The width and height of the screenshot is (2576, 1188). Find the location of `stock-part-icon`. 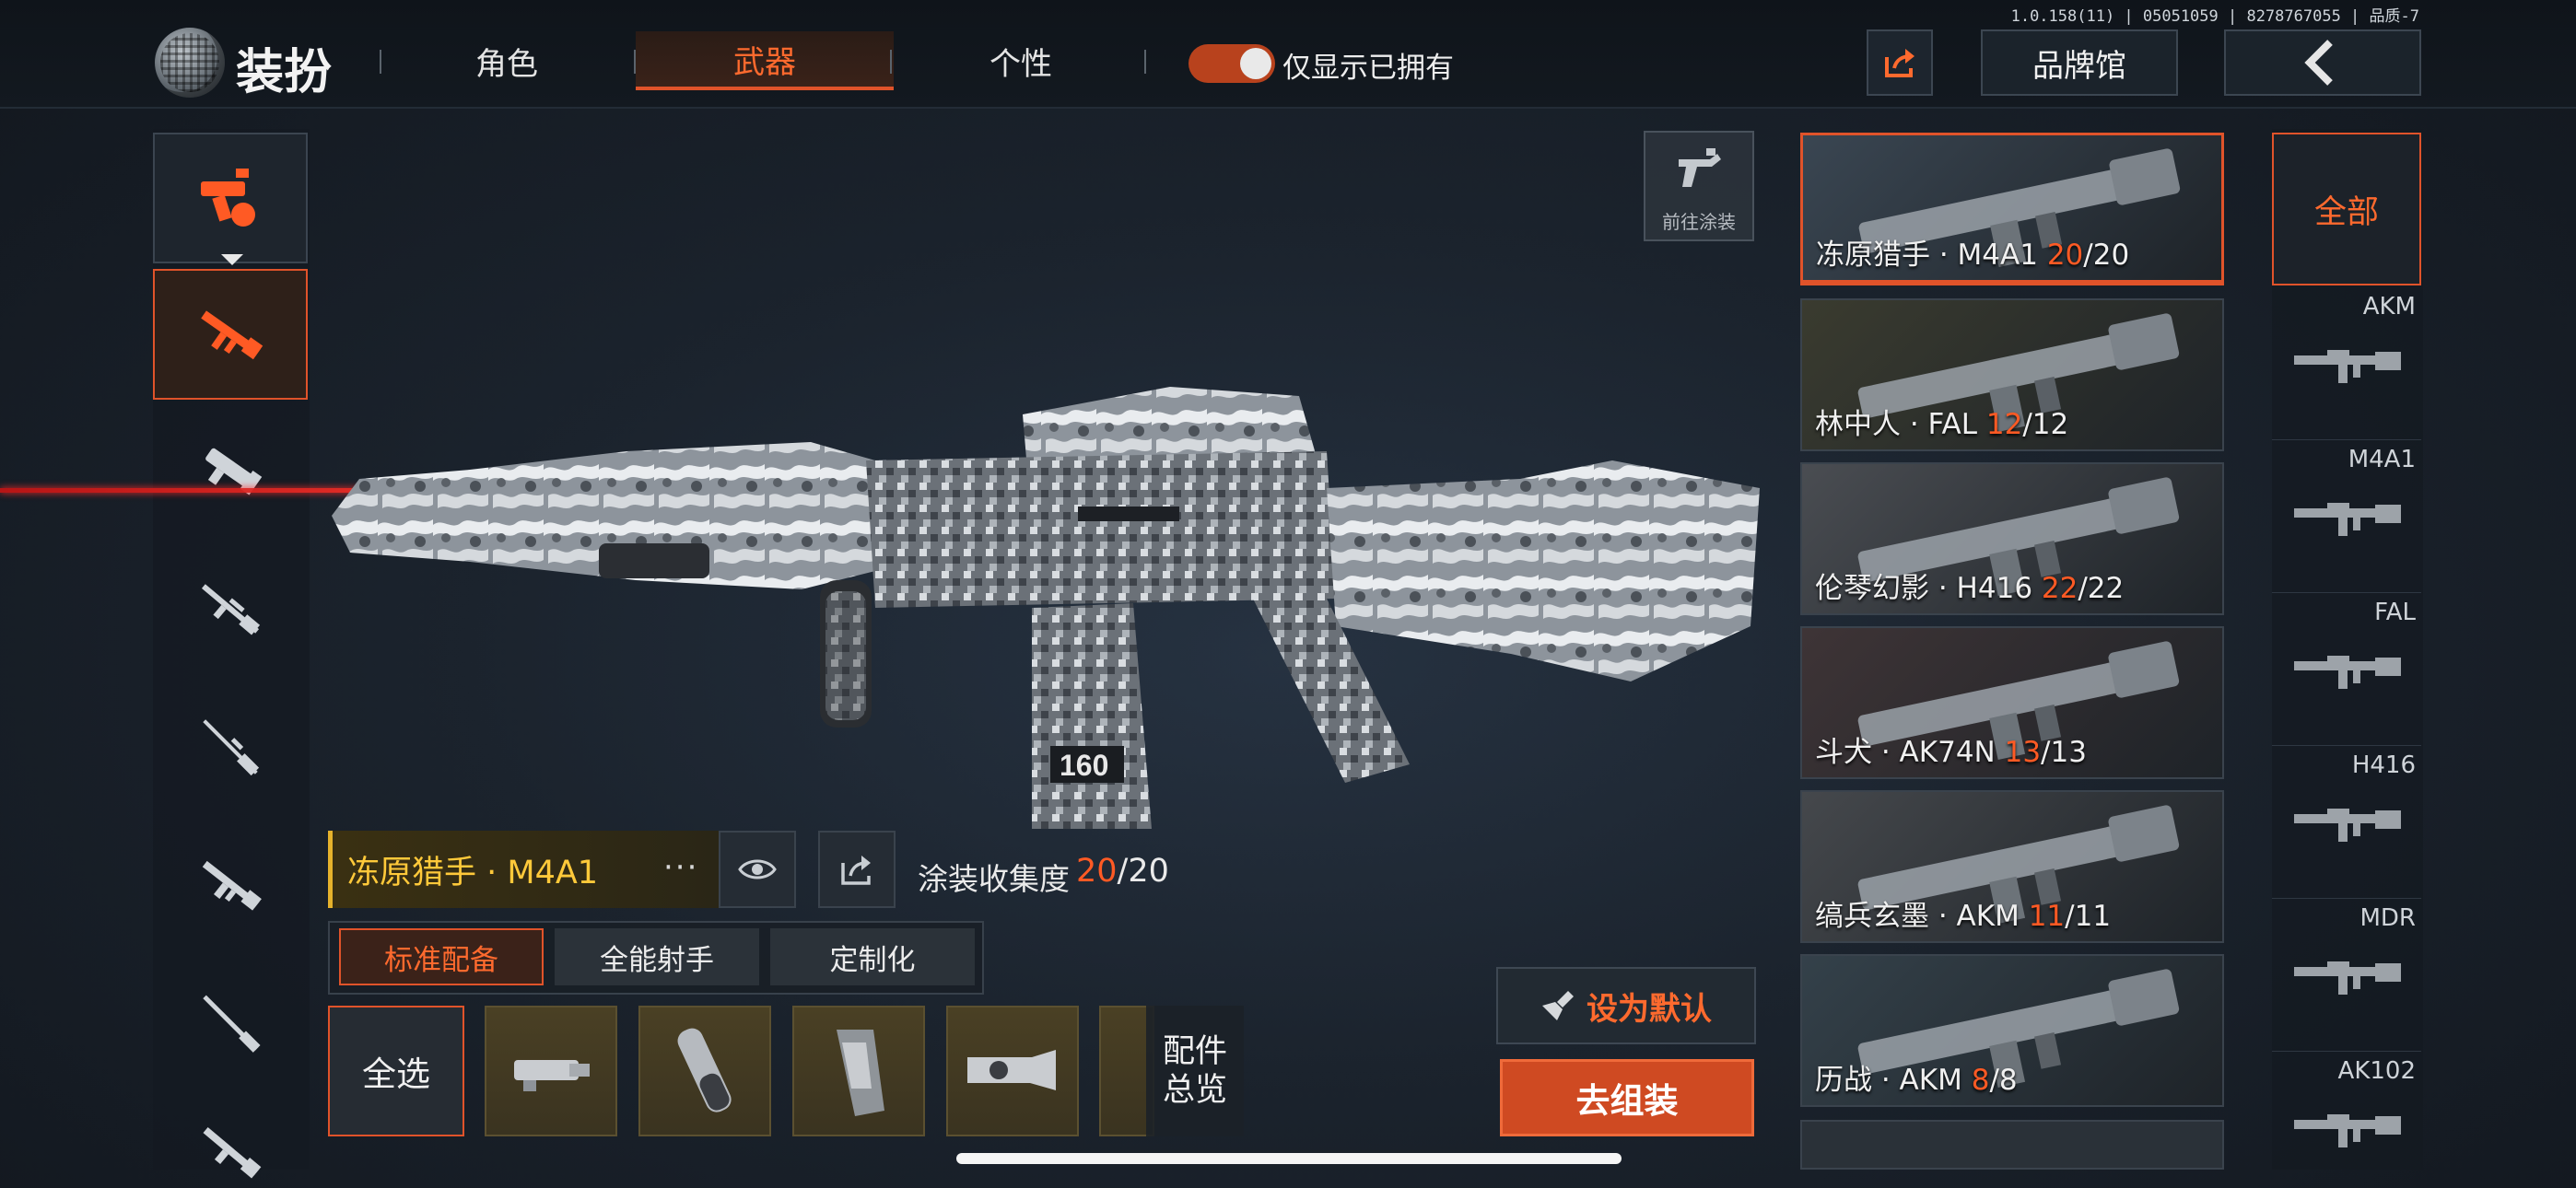

stock-part-icon is located at coordinates (1011, 1070).